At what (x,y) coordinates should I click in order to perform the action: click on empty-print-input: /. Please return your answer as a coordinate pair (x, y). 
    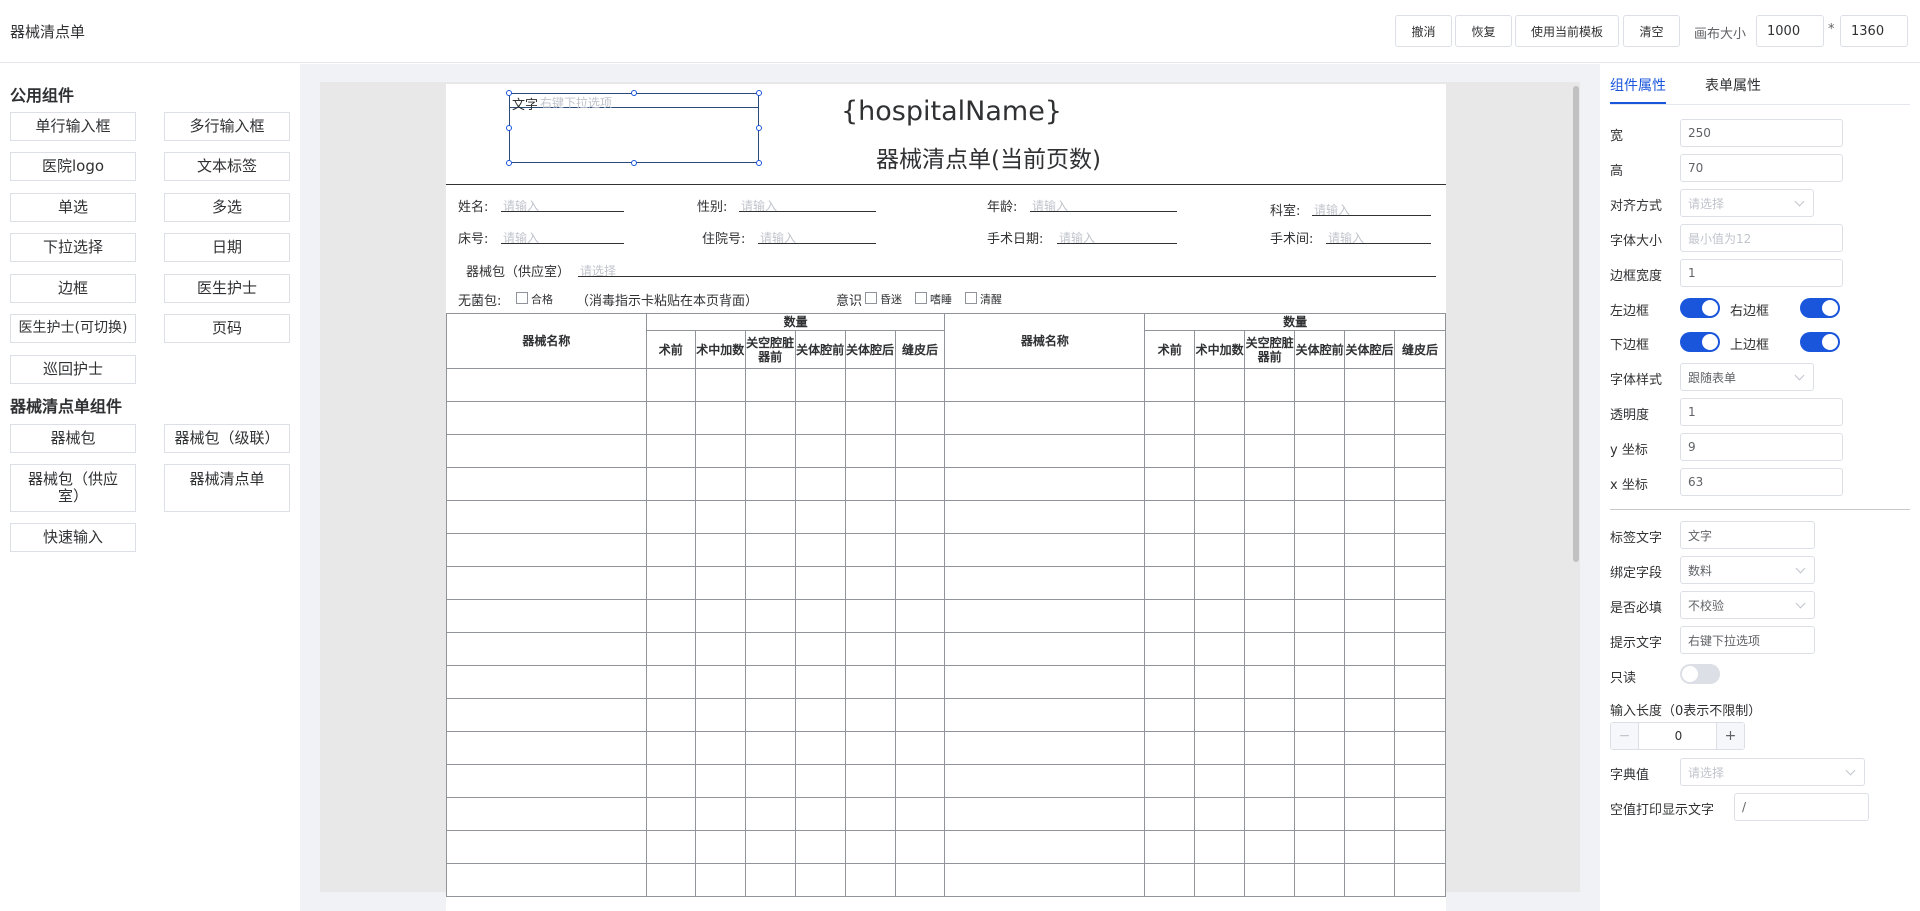
    Looking at the image, I should click on (1801, 807).